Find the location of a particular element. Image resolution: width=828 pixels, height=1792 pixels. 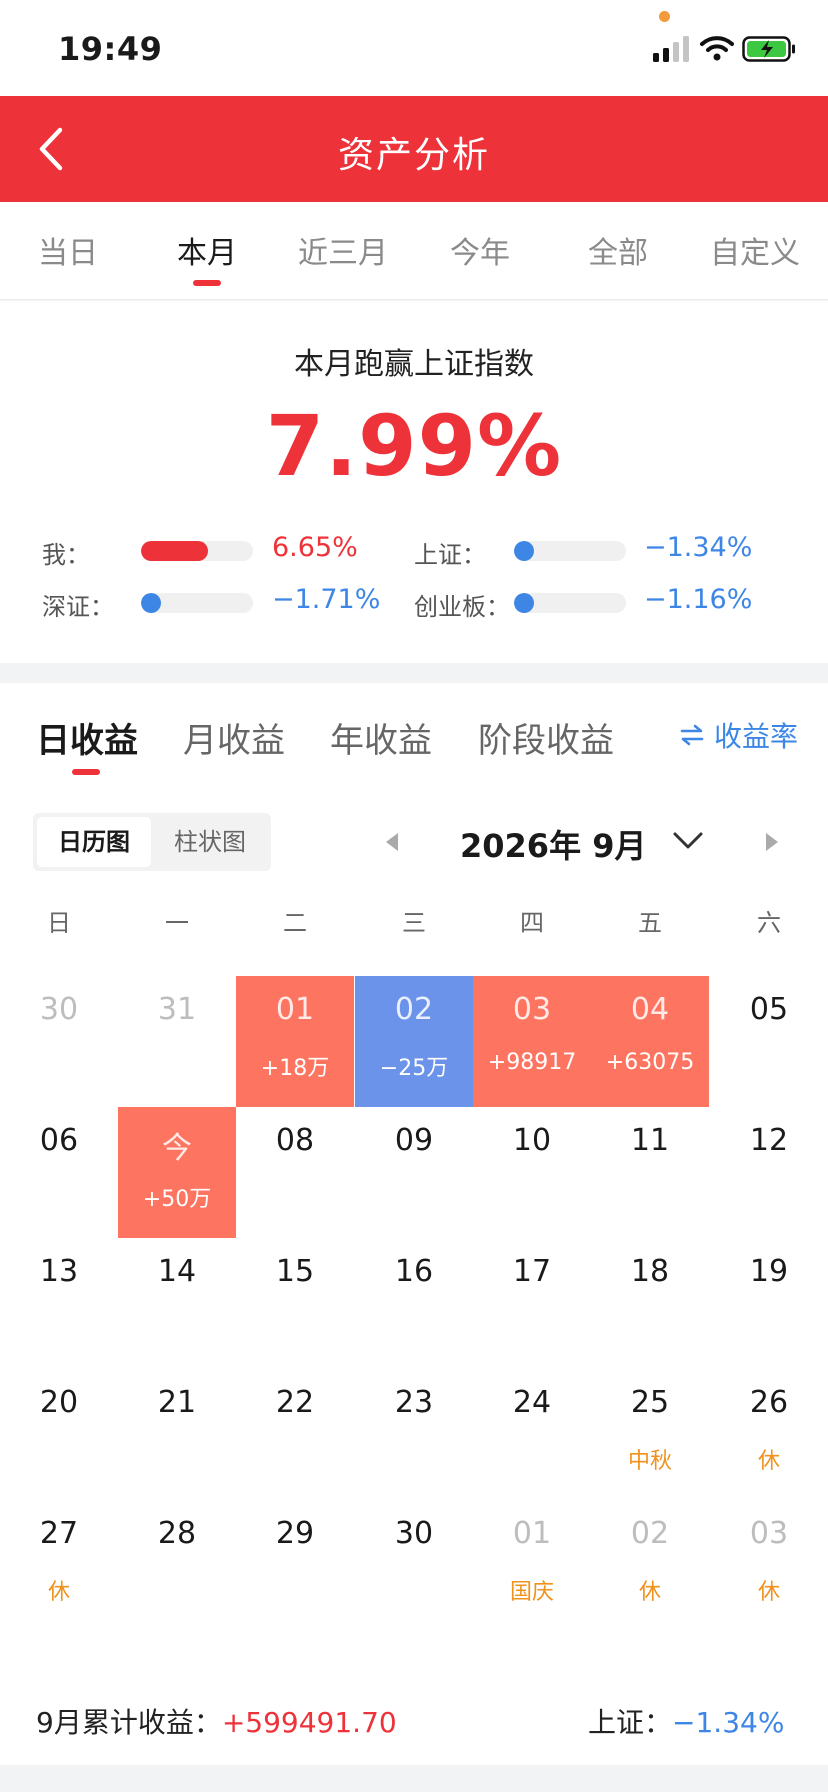

calendar-day-cell: 06 is located at coordinates (59, 1172).